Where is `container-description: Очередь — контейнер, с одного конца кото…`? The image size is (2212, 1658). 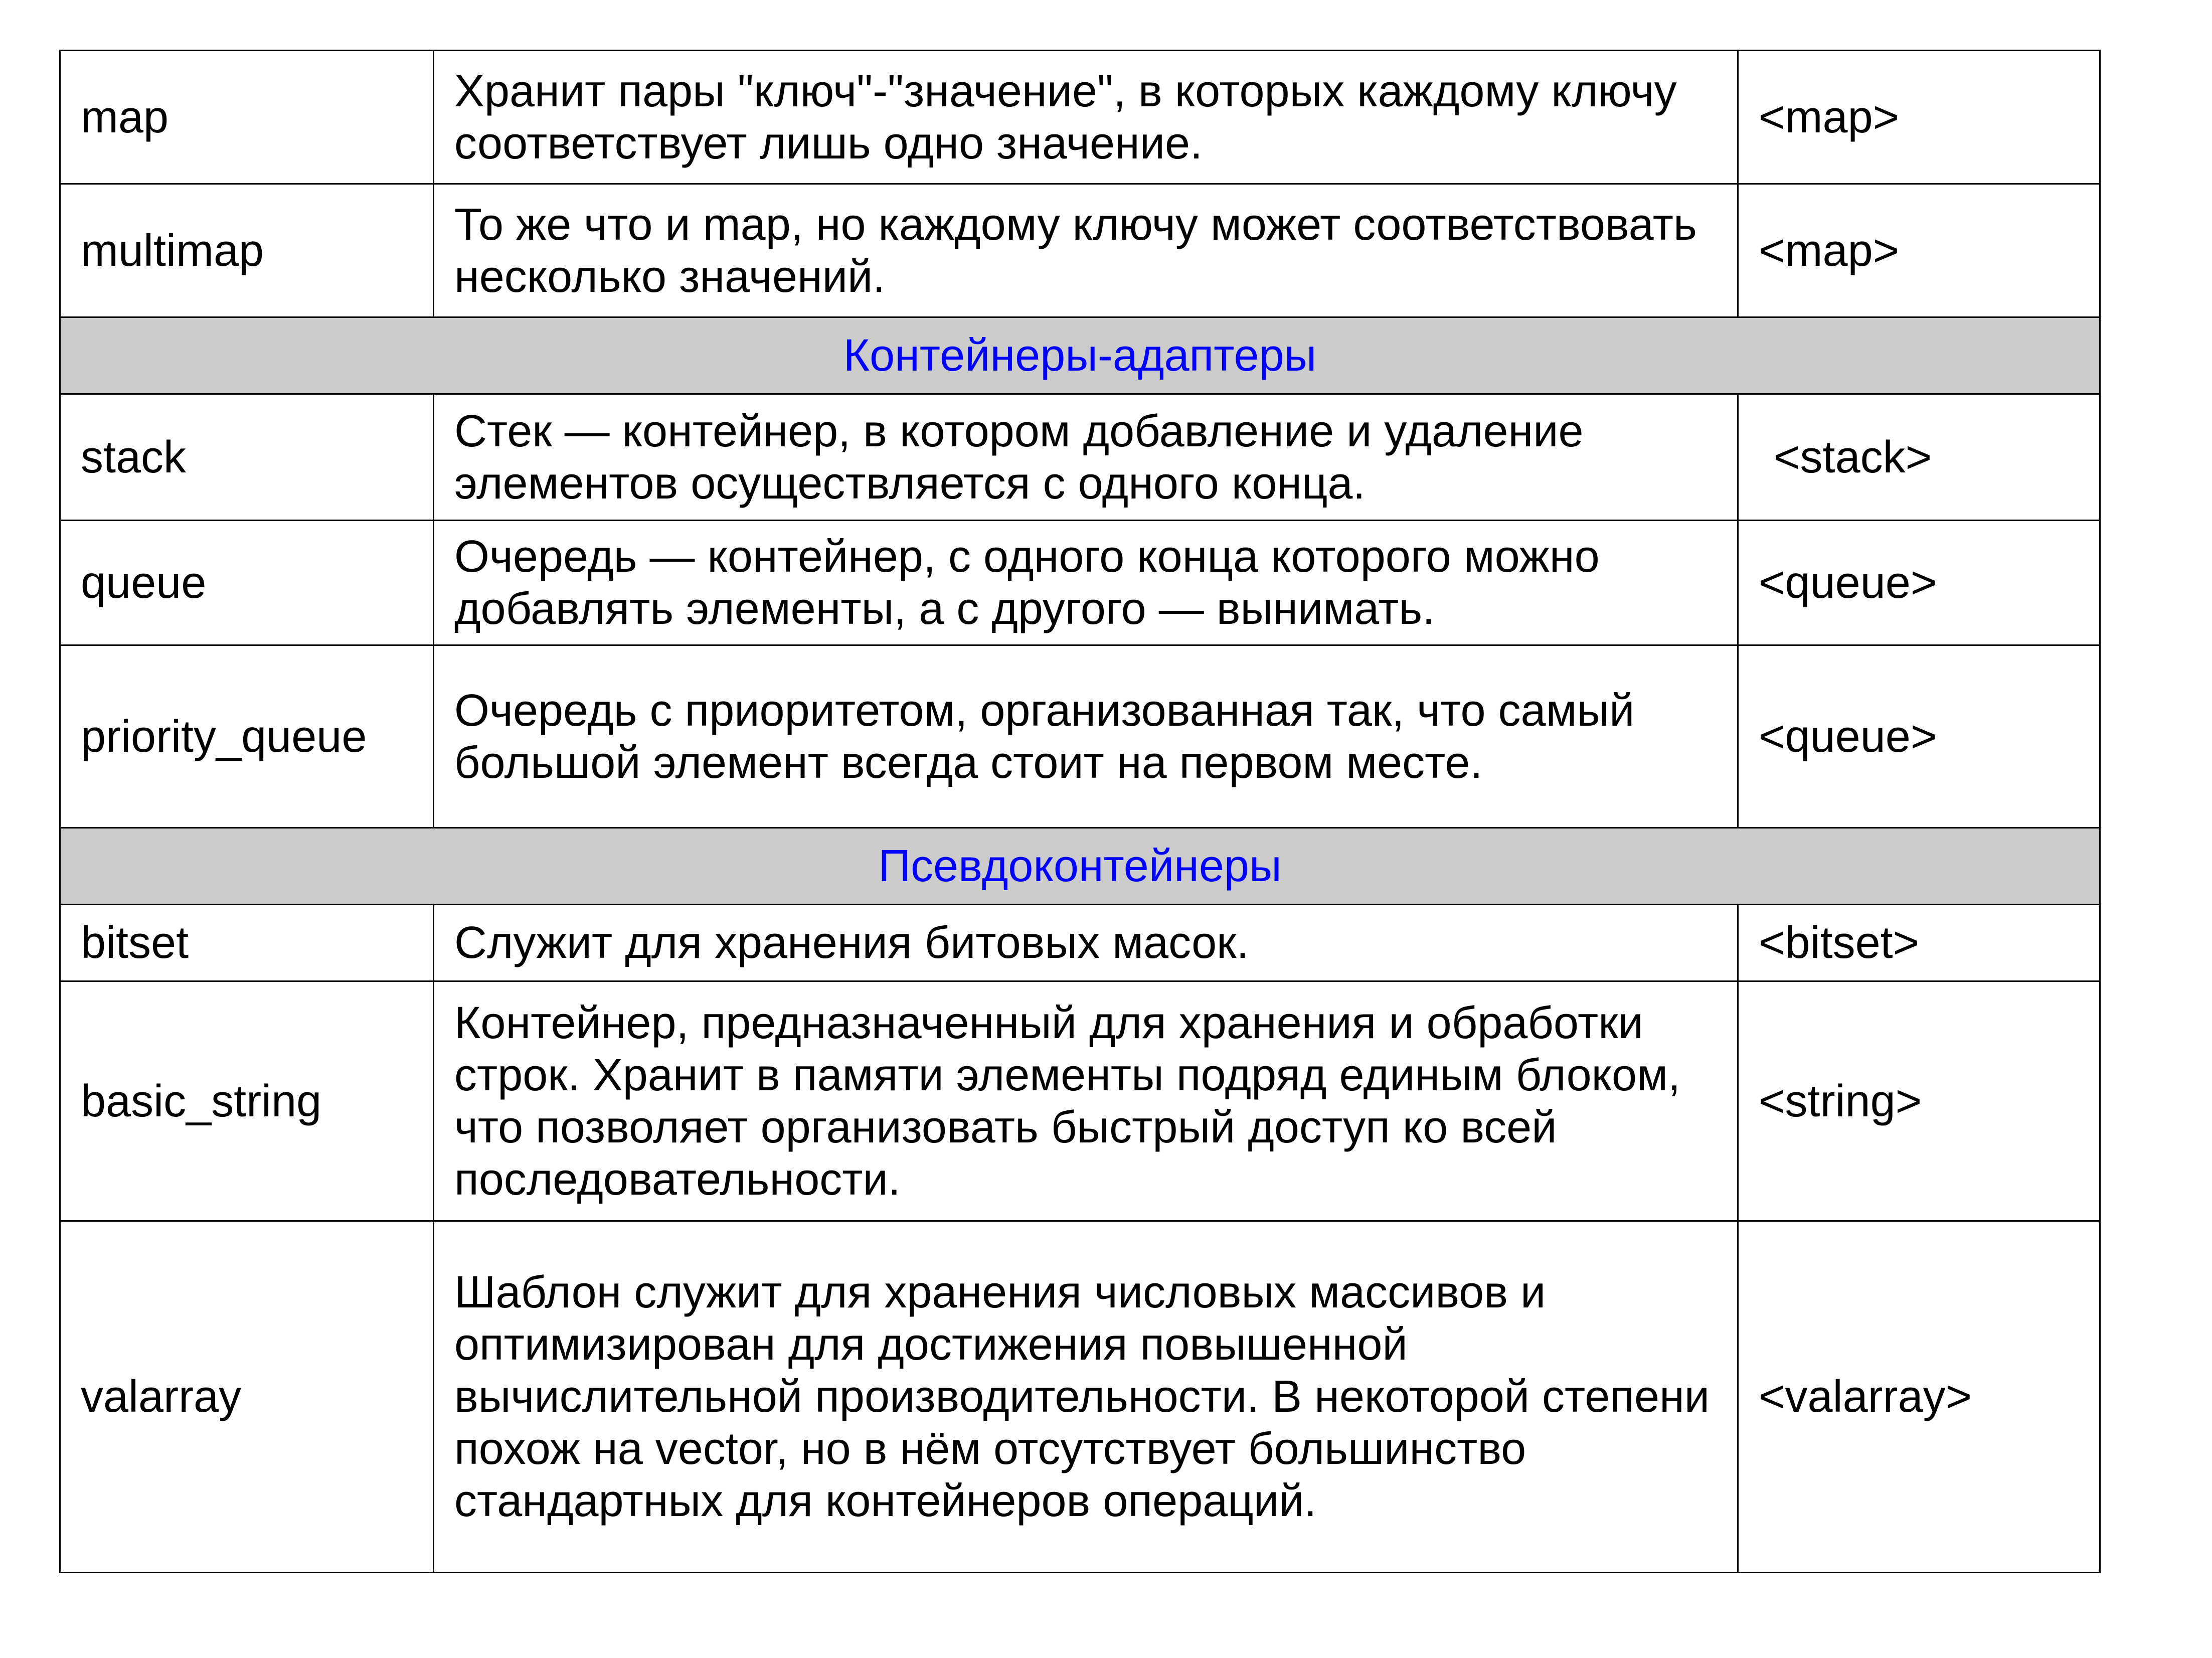
container-description: Очередь — контейнер, с одного конца кото… is located at coordinates (1086, 583).